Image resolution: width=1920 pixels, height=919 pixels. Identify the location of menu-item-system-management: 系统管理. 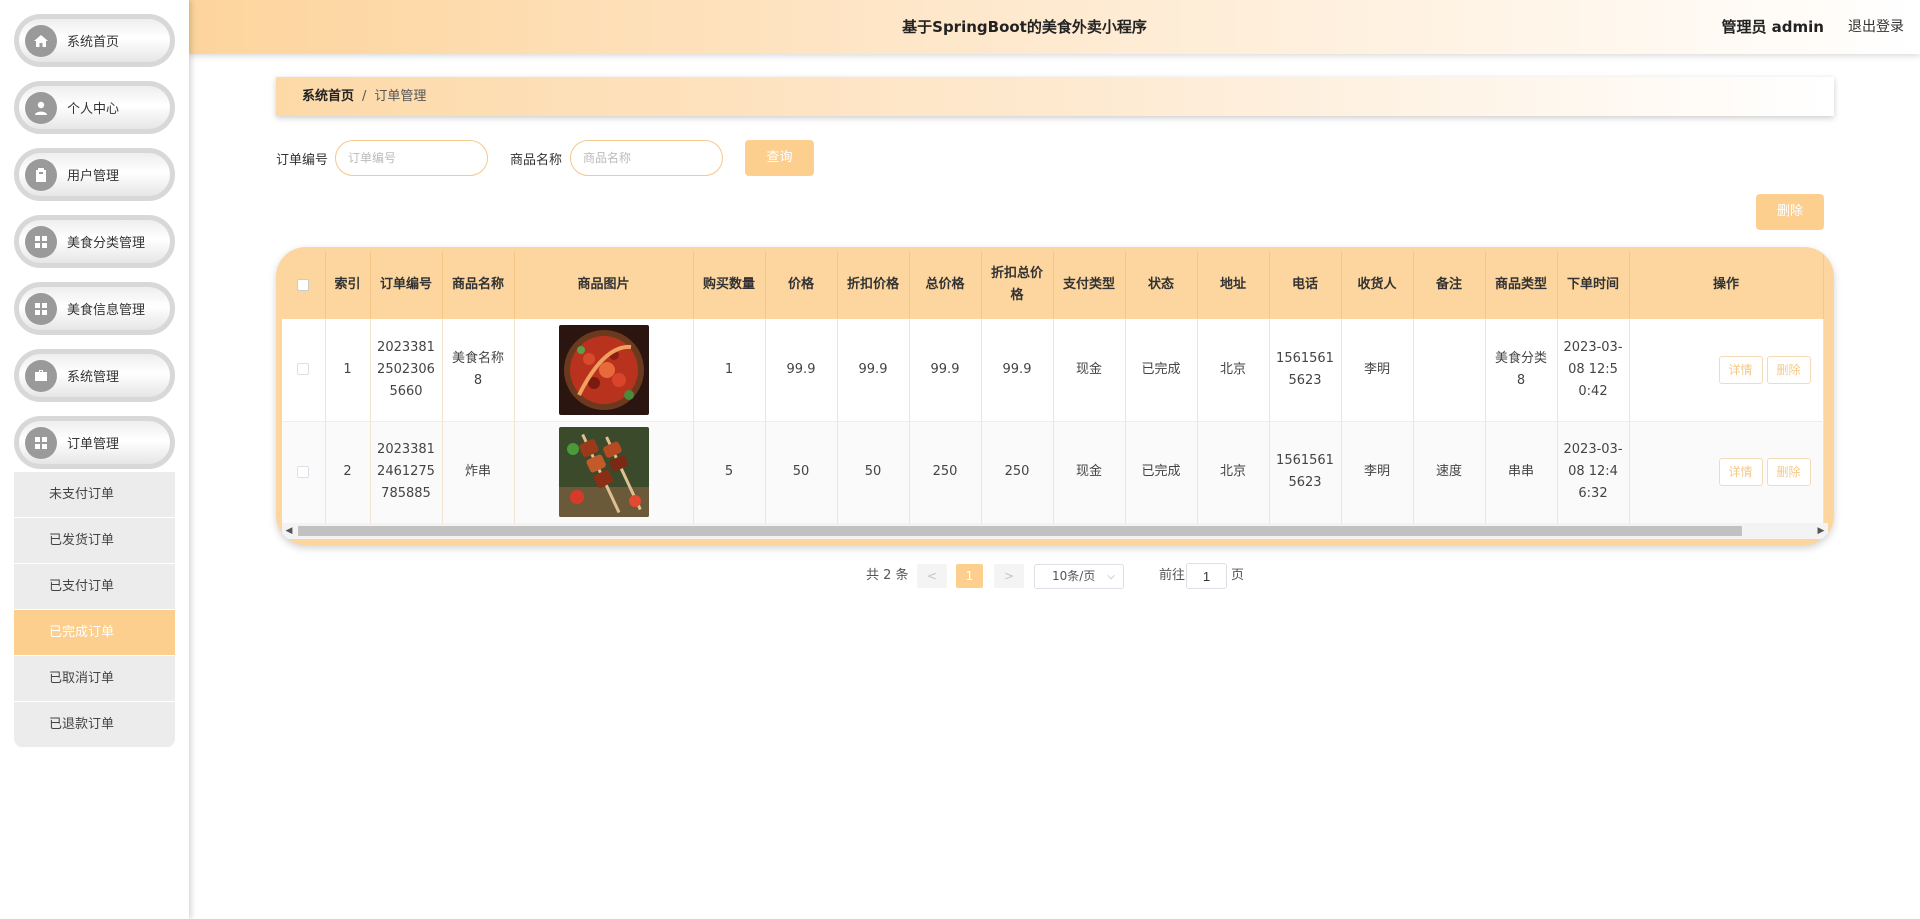
(94, 375).